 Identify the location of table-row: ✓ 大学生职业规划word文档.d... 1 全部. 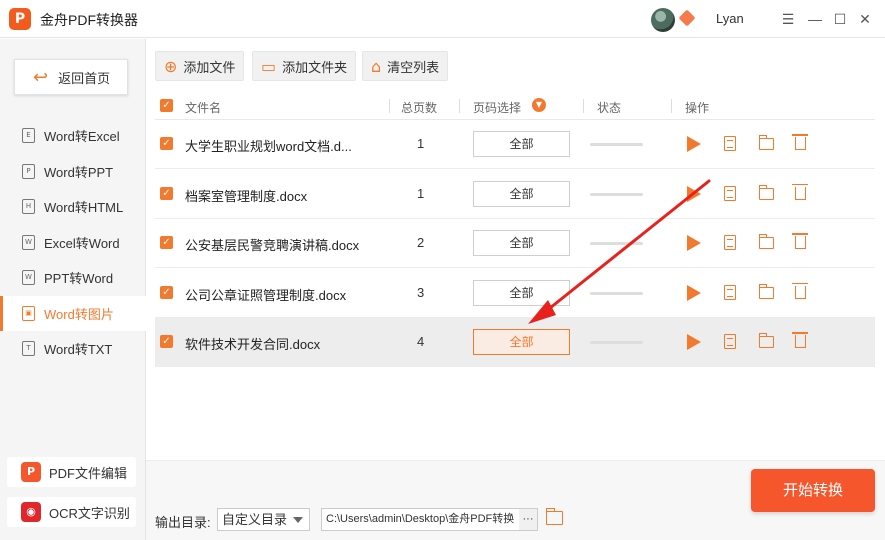
(515, 144).